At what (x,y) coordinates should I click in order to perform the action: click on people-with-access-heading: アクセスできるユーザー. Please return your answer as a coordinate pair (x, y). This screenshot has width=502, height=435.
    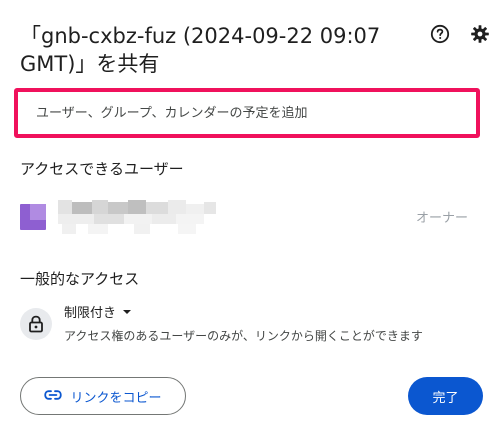
    Looking at the image, I should click on (102, 169).